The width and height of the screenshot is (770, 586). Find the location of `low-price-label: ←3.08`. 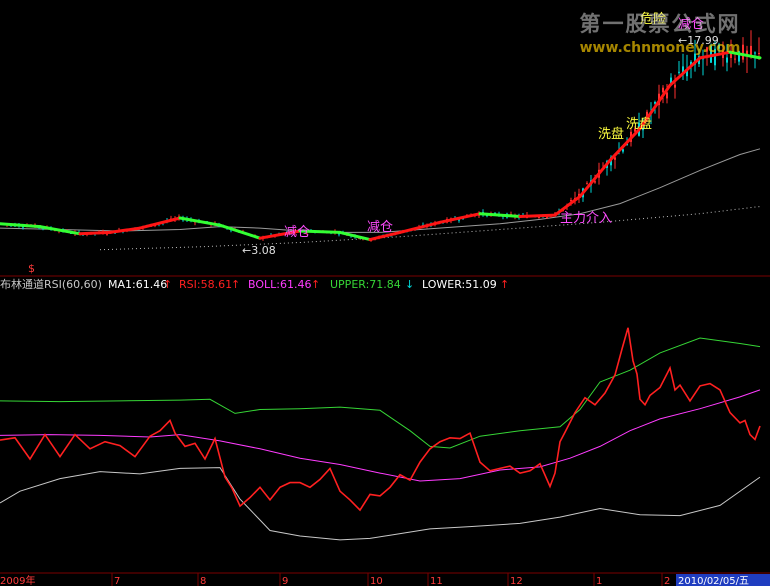

low-price-label: ←3.08 is located at coordinates (259, 250).